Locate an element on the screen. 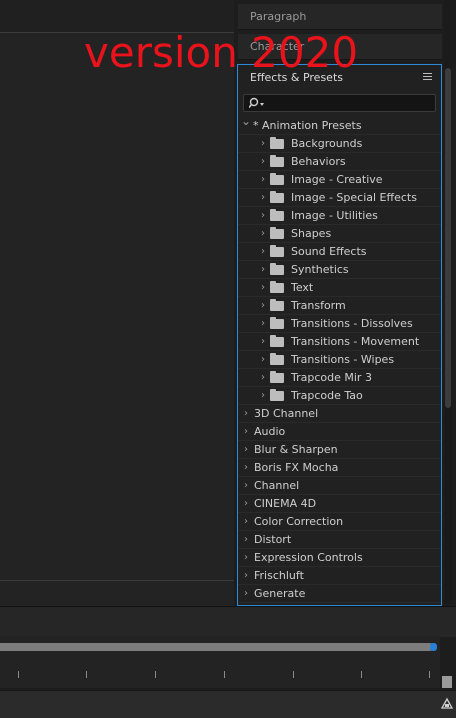 This screenshot has height=718, width=456. tree-item-label: Transitions - Movement is located at coordinates (355, 341).